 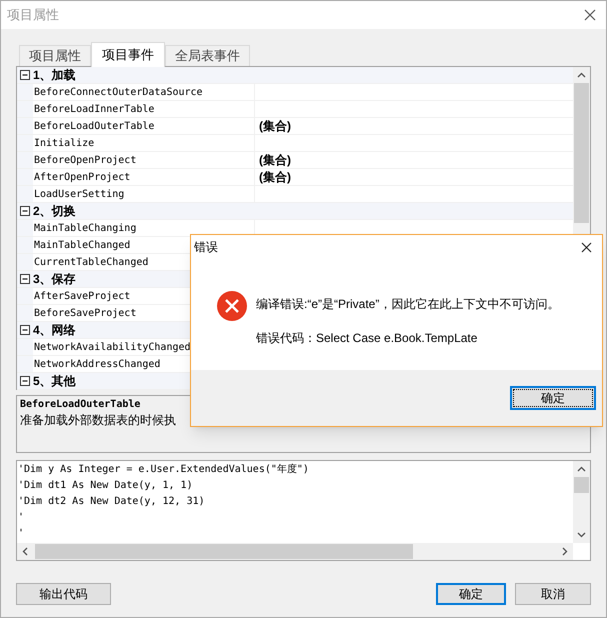 What do you see at coordinates (106, 486) in the screenshot?
I see `code-line: 'Dim dt1 As New Date(y, 1, 1)` at bounding box center [106, 486].